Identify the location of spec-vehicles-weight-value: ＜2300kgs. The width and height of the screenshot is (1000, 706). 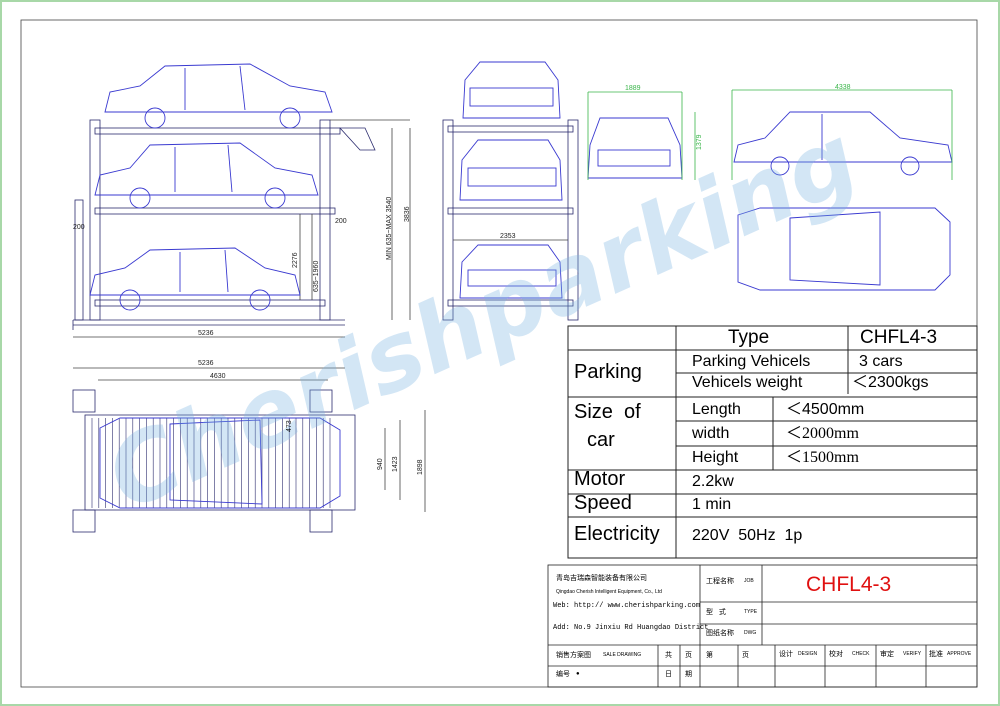
(890, 382).